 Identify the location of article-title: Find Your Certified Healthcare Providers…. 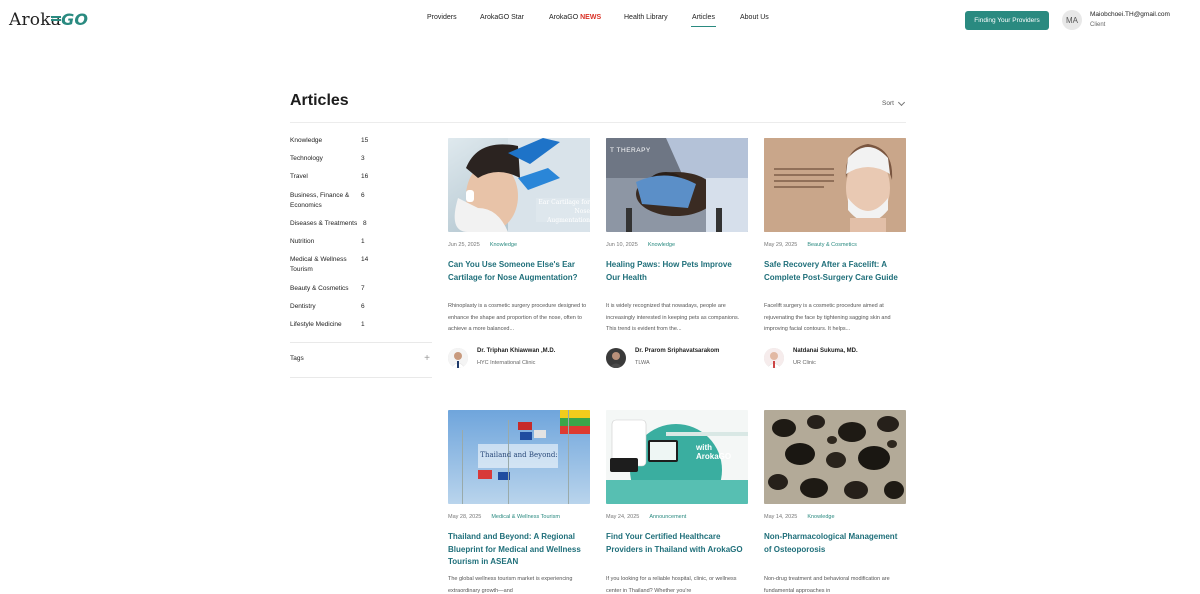
(677, 543).